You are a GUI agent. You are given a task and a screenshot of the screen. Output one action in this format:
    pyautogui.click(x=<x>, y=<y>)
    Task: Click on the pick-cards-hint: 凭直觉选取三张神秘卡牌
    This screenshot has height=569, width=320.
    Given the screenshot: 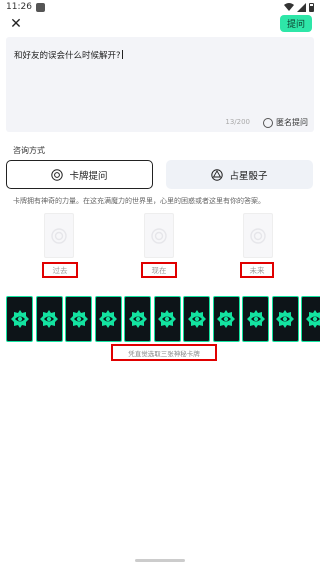 What is the action you would take?
    pyautogui.click(x=164, y=352)
    